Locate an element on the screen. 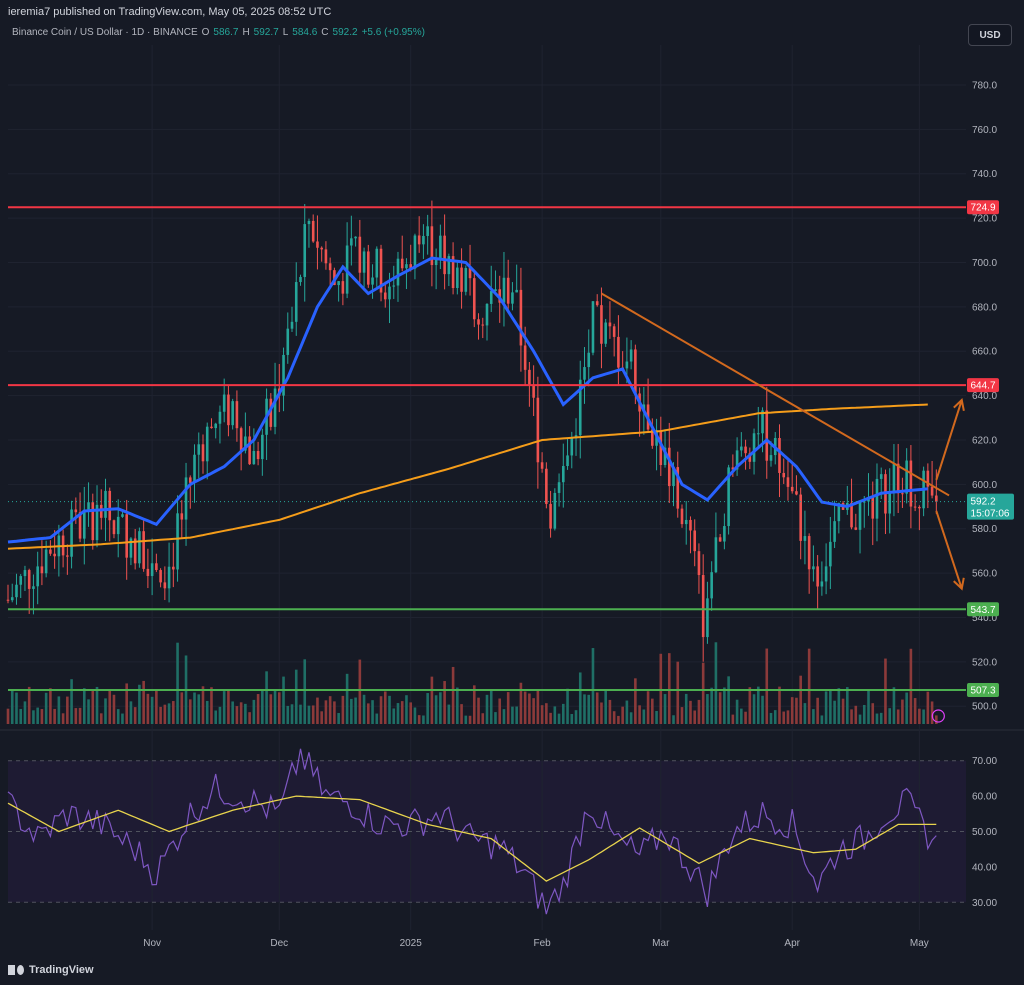 The width and height of the screenshot is (1024, 985). time-tick-label: 2025 is located at coordinates (411, 943).